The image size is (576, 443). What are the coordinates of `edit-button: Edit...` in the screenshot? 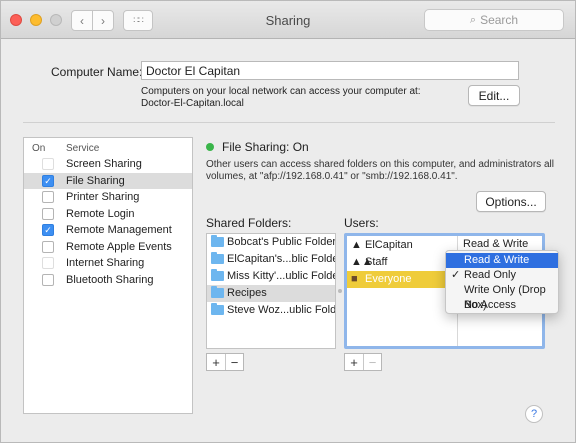 It's located at (494, 95).